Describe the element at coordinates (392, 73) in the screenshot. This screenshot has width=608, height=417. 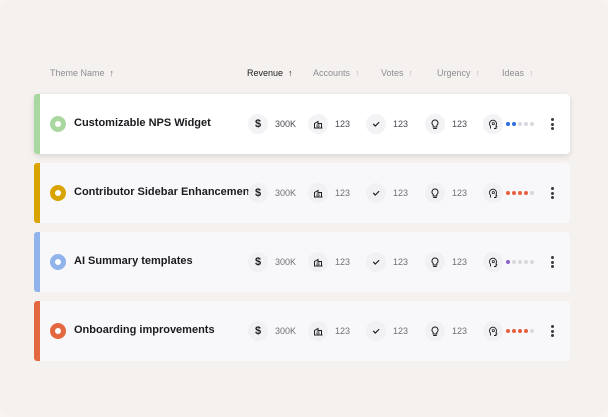
I see `column-label: Votes` at that location.